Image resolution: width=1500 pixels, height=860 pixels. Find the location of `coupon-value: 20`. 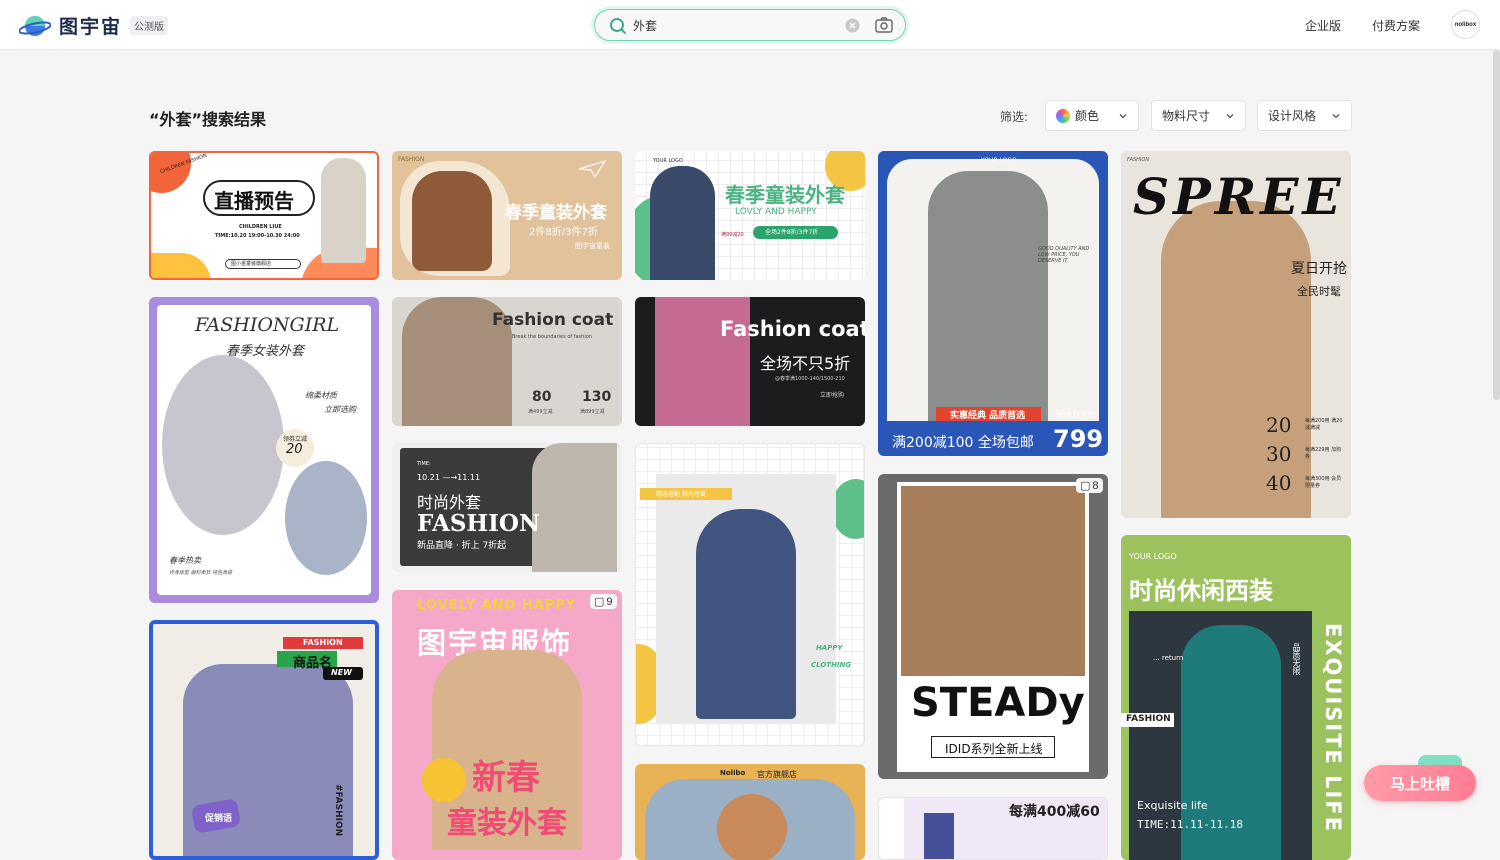

coupon-value: 20 is located at coordinates (294, 449).